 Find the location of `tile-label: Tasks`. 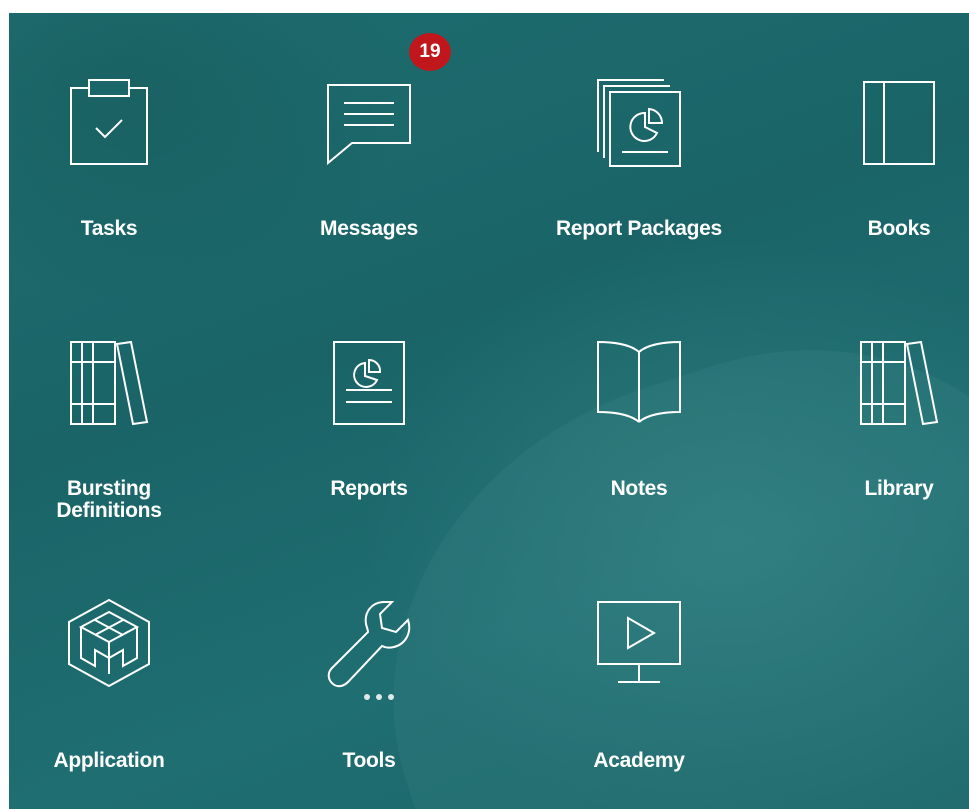

tile-label: Tasks is located at coordinates (109, 228).